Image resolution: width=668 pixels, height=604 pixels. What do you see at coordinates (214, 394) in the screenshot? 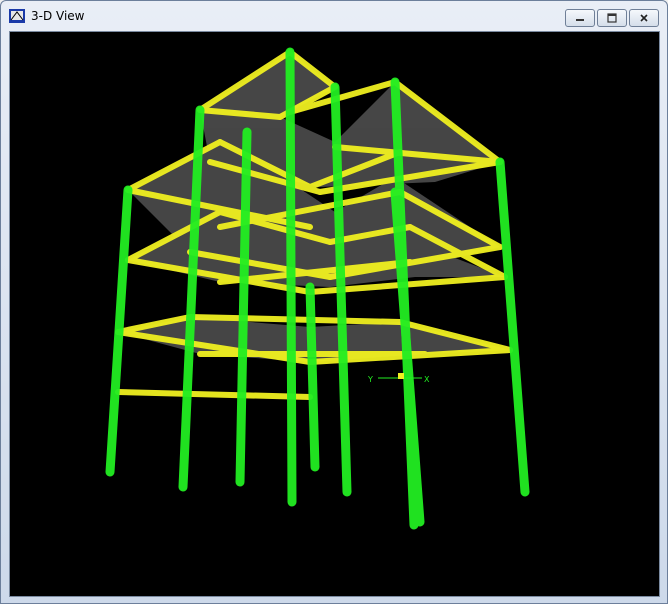
I see `beam` at bounding box center [214, 394].